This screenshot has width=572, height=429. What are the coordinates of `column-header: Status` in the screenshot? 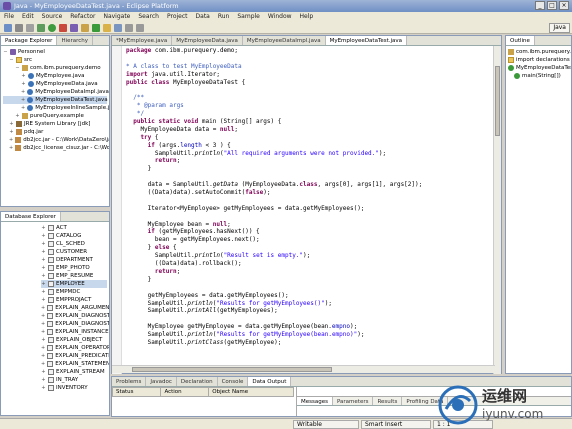 It's located at (136, 392).